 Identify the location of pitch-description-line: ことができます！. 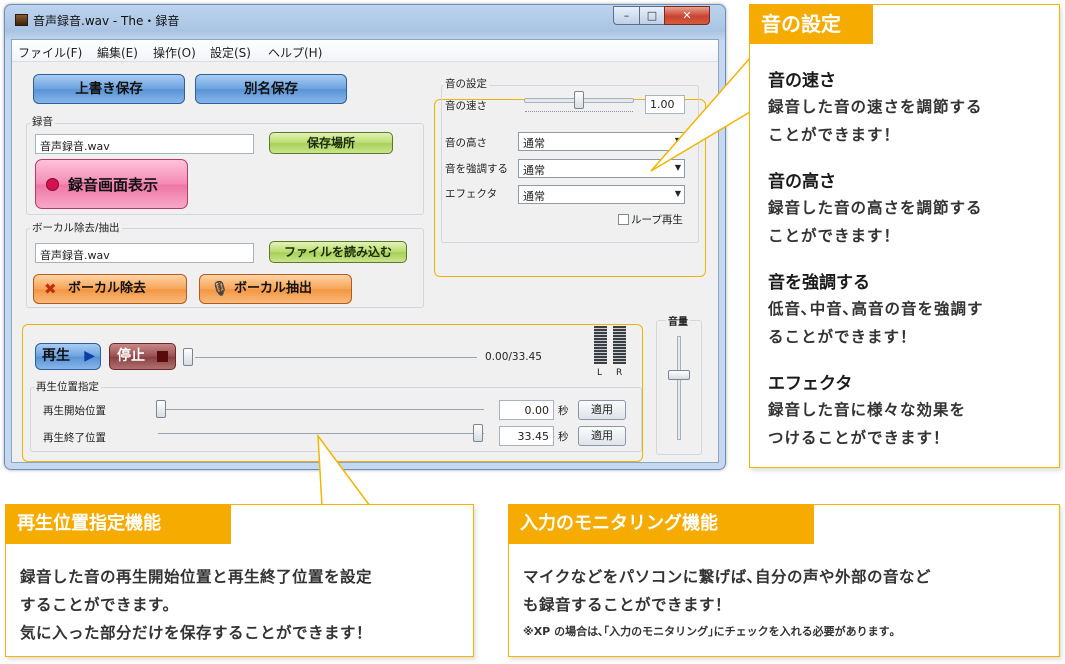
(834, 236).